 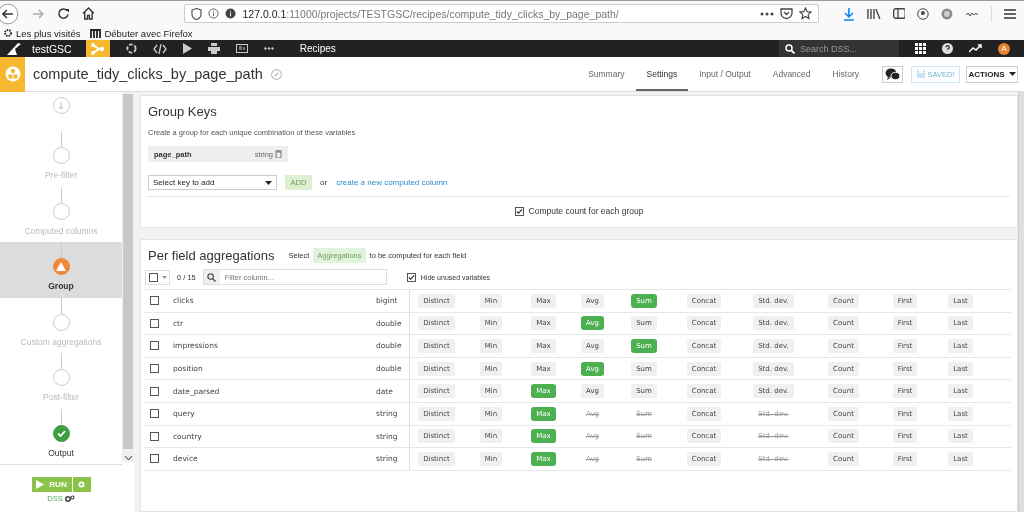 I want to click on menu-icon, so click(x=1010, y=13).